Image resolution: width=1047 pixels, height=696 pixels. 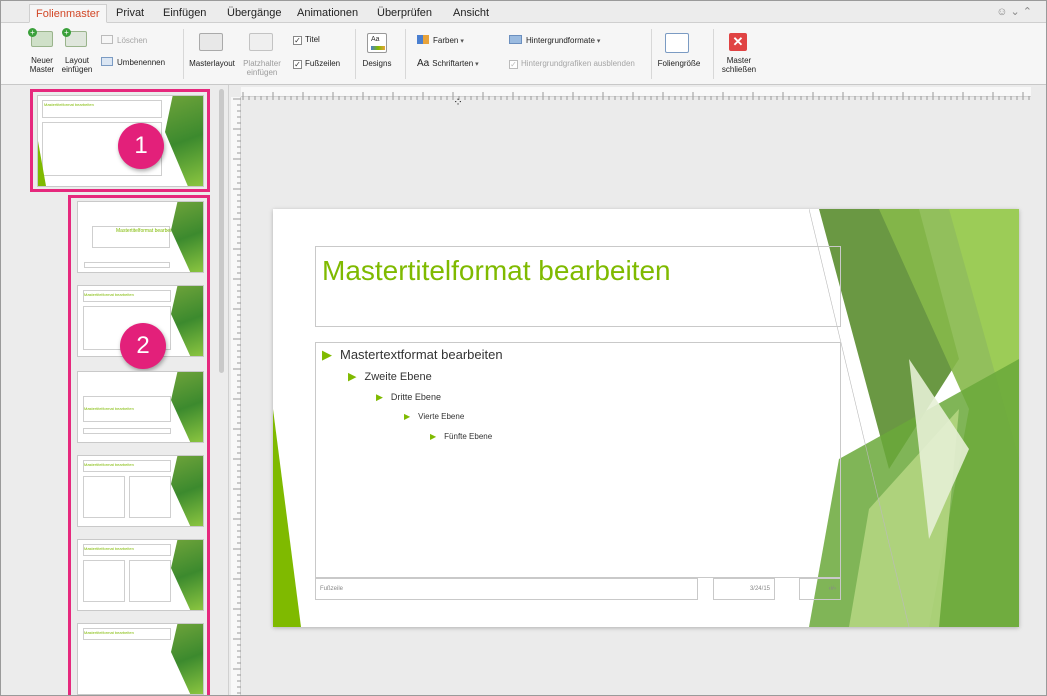 What do you see at coordinates (107, 39) in the screenshot?
I see `delete-icon` at bounding box center [107, 39].